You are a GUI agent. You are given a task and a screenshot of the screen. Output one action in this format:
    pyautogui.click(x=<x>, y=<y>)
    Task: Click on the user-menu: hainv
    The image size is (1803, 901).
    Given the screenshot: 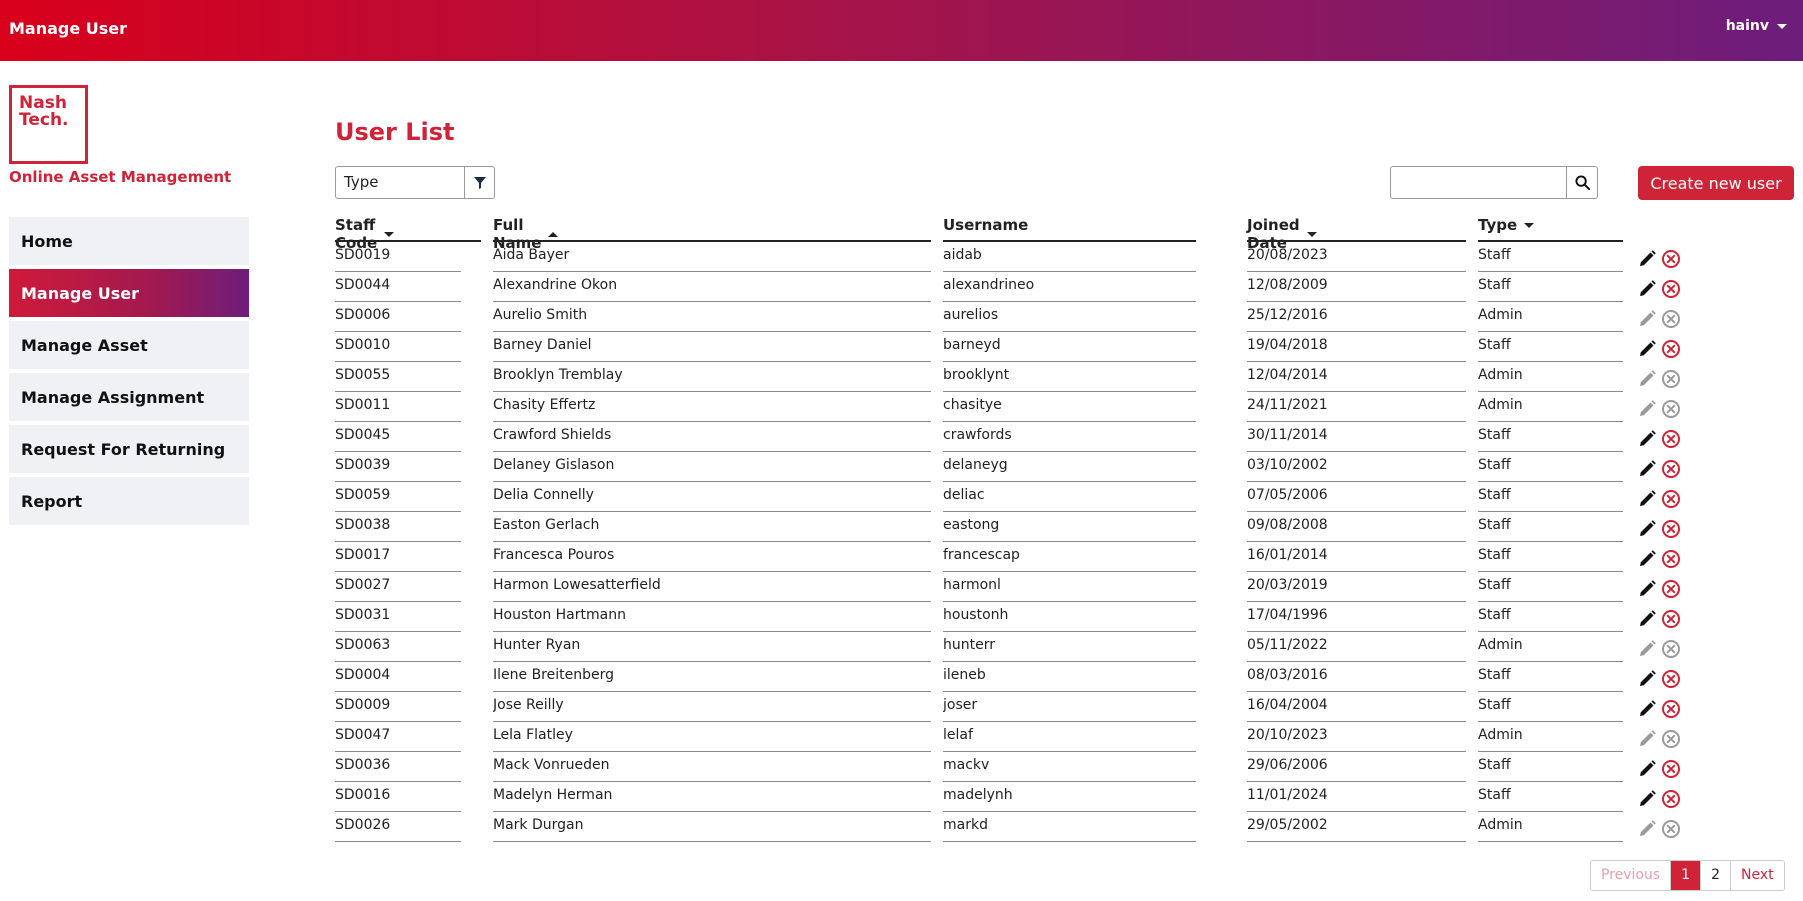 What is the action you would take?
    pyautogui.click(x=1756, y=26)
    